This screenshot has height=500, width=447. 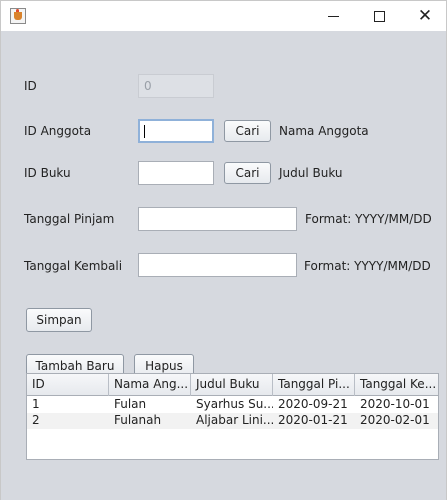 What do you see at coordinates (217, 265) in the screenshot?
I see `tanggal-kembali-field` at bounding box center [217, 265].